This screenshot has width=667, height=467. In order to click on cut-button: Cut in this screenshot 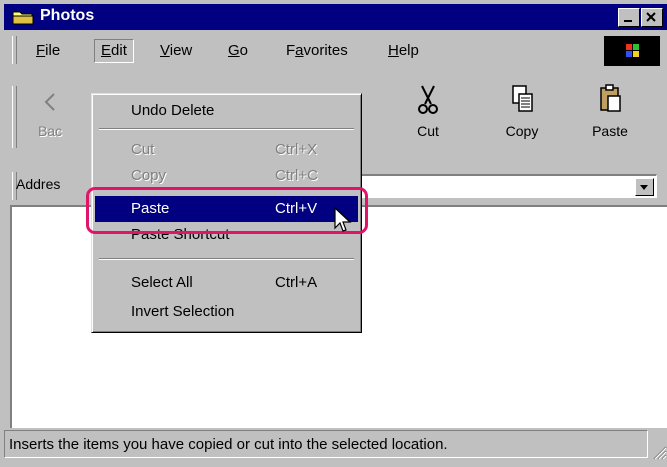, I will do `click(428, 110)`.